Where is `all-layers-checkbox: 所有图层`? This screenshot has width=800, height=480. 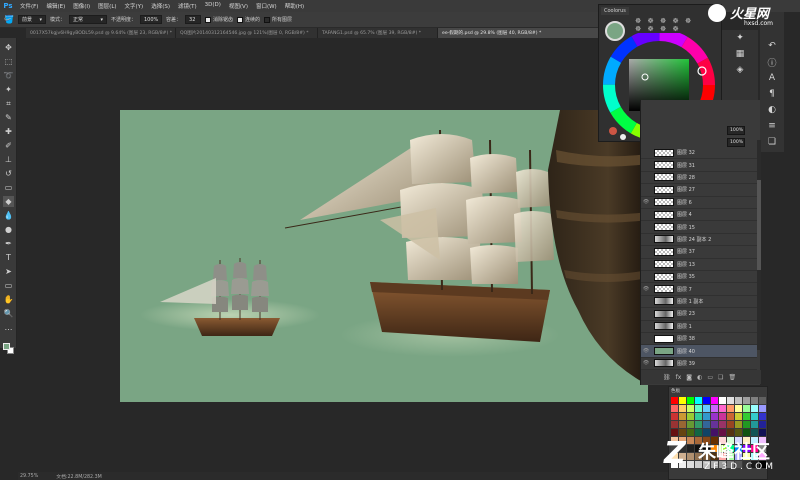 all-layers-checkbox: 所有图层 is located at coordinates (278, 19).